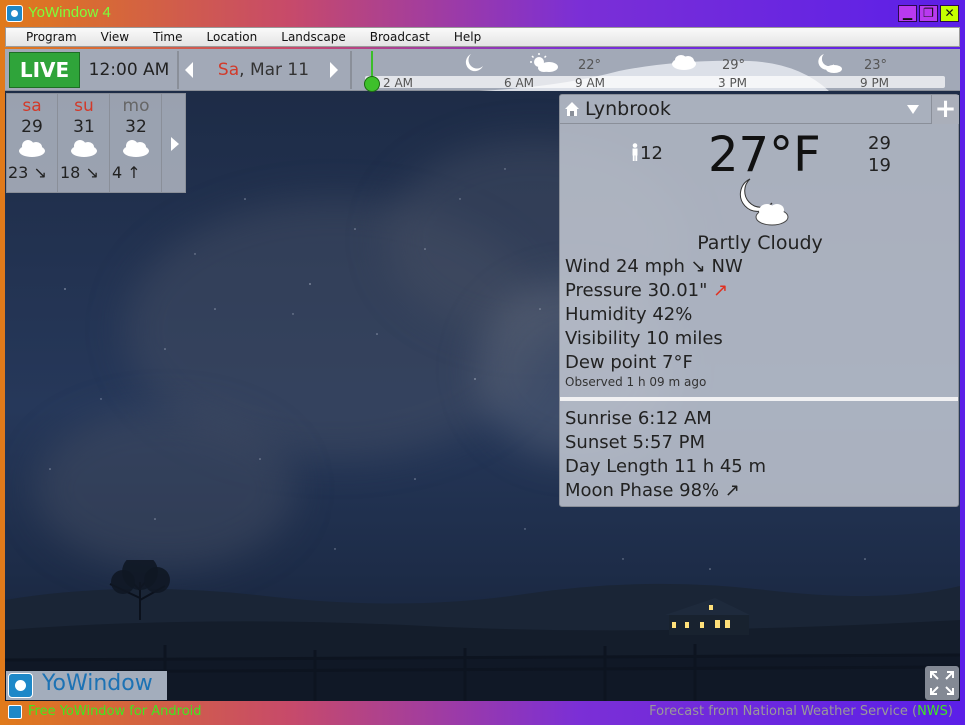 The image size is (965, 725). I want to click on window-title: YoWindow 4, so click(69, 12).